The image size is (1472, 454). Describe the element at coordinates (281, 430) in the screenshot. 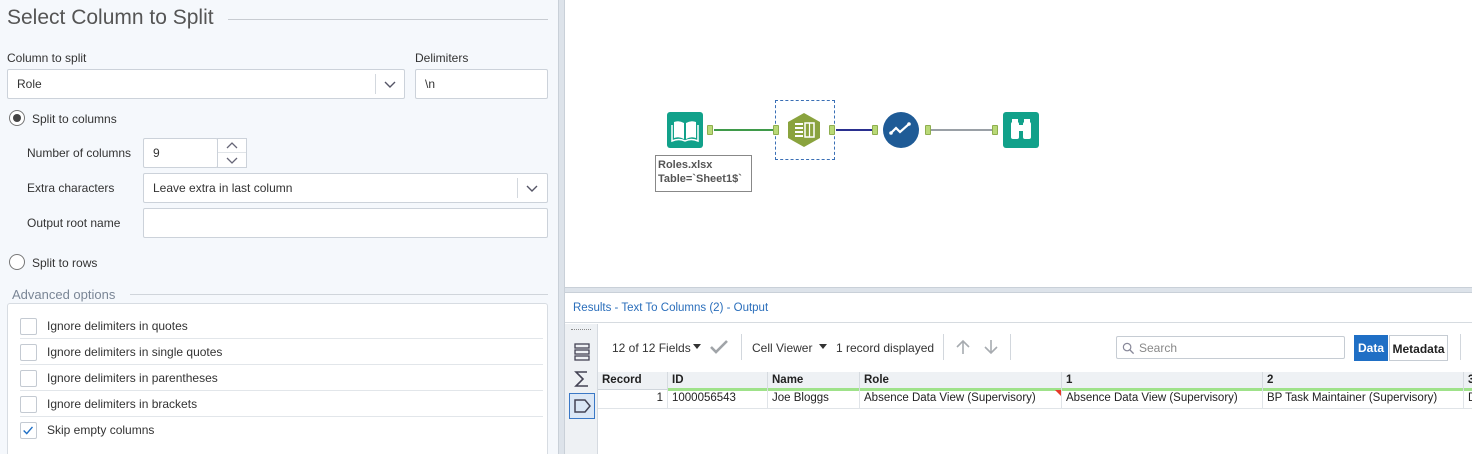

I see `option-skip-empty-columns: Skip empty columns` at that location.